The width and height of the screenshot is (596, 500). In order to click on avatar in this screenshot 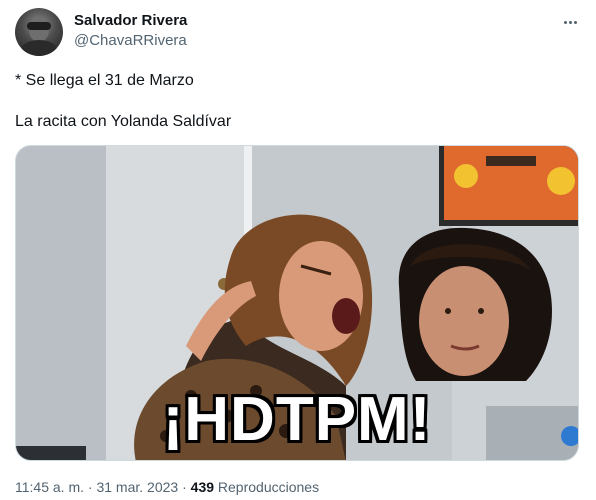, I will do `click(39, 32)`.